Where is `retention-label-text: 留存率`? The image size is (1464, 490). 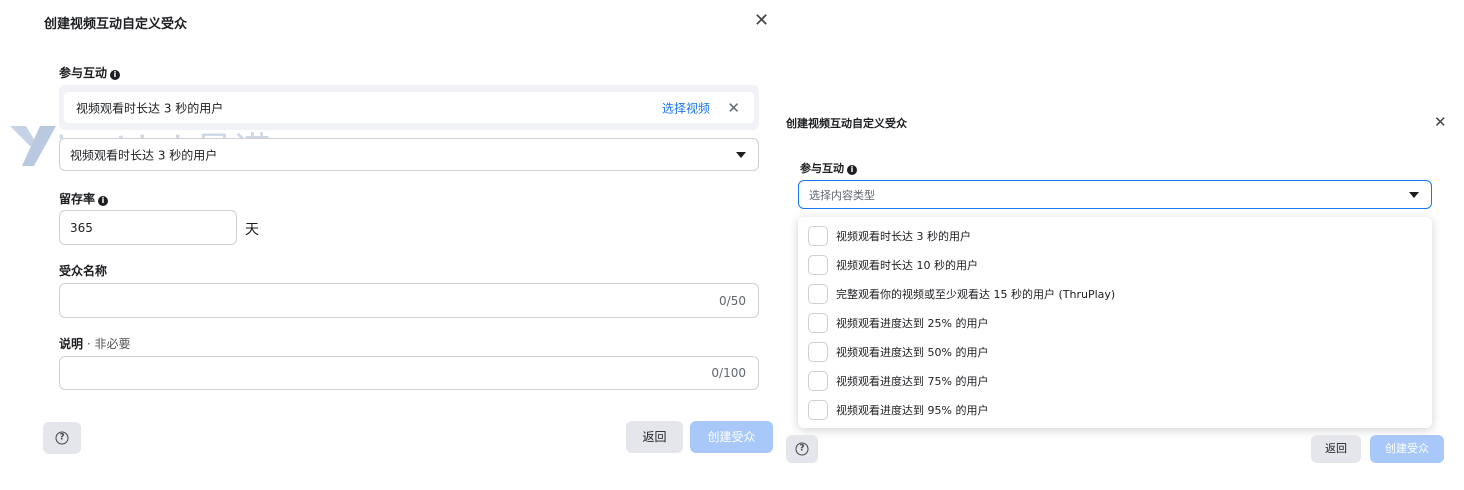 retention-label-text: 留存率 is located at coordinates (77, 199).